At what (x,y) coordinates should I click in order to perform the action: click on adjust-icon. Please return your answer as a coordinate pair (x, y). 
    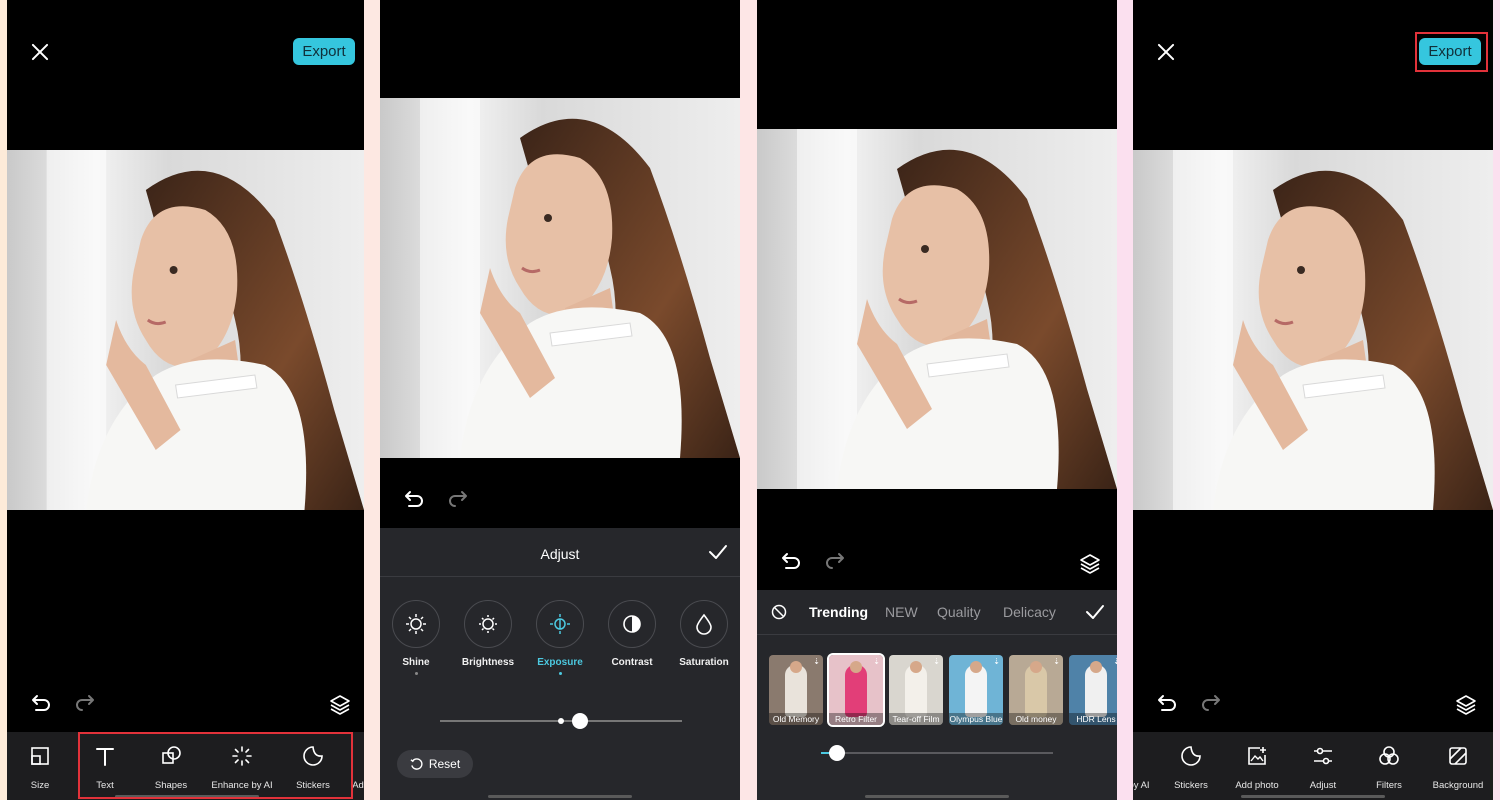
    Looking at the image, I should click on (1323, 756).